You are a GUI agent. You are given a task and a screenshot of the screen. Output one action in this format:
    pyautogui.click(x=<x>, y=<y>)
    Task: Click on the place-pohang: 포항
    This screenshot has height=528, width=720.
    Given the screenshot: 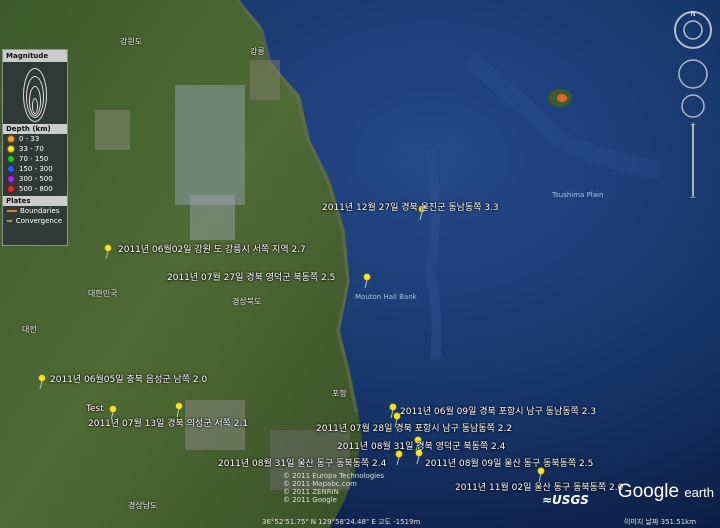 What is the action you would take?
    pyautogui.click(x=339, y=393)
    